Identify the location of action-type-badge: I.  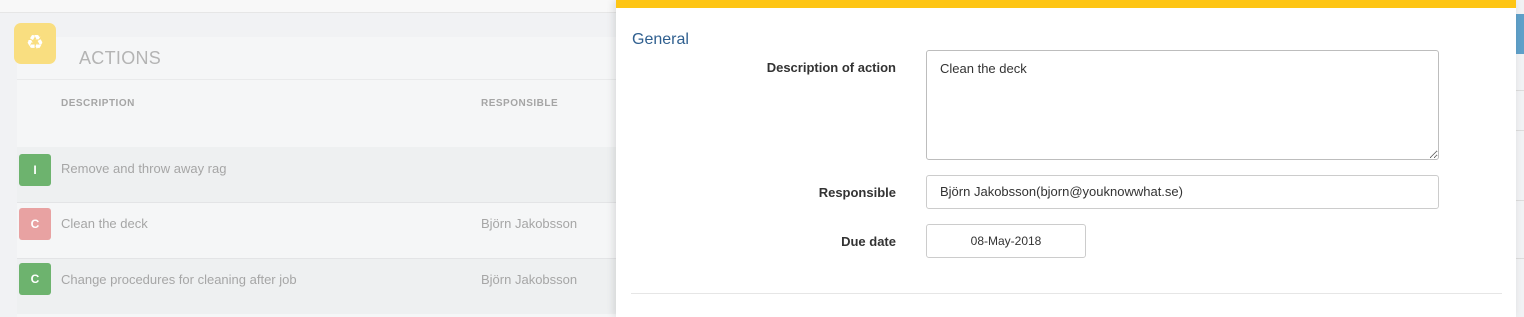
(35, 170).